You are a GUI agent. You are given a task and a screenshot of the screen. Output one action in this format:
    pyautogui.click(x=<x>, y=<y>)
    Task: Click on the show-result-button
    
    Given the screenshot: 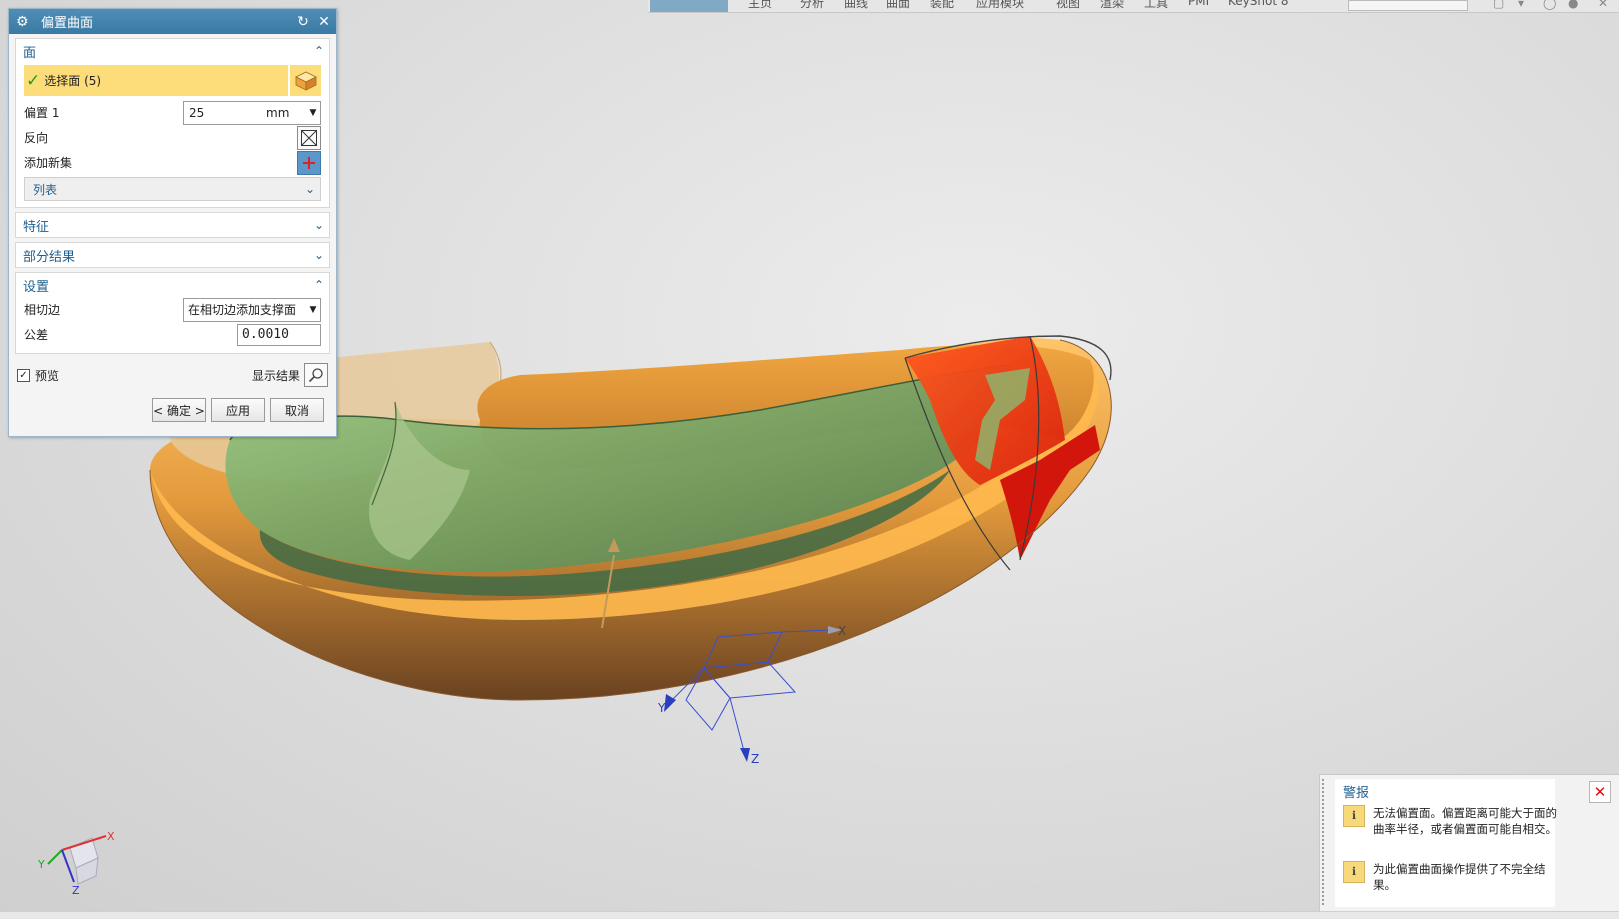 What is the action you would take?
    pyautogui.click(x=316, y=375)
    